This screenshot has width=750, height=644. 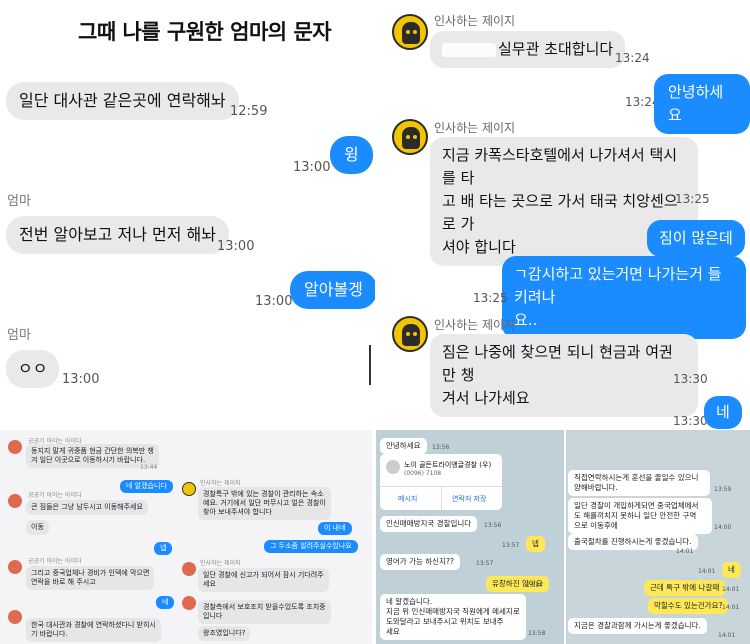 What do you see at coordinates (370, 365) in the screenshot?
I see `scrollbar` at bounding box center [370, 365].